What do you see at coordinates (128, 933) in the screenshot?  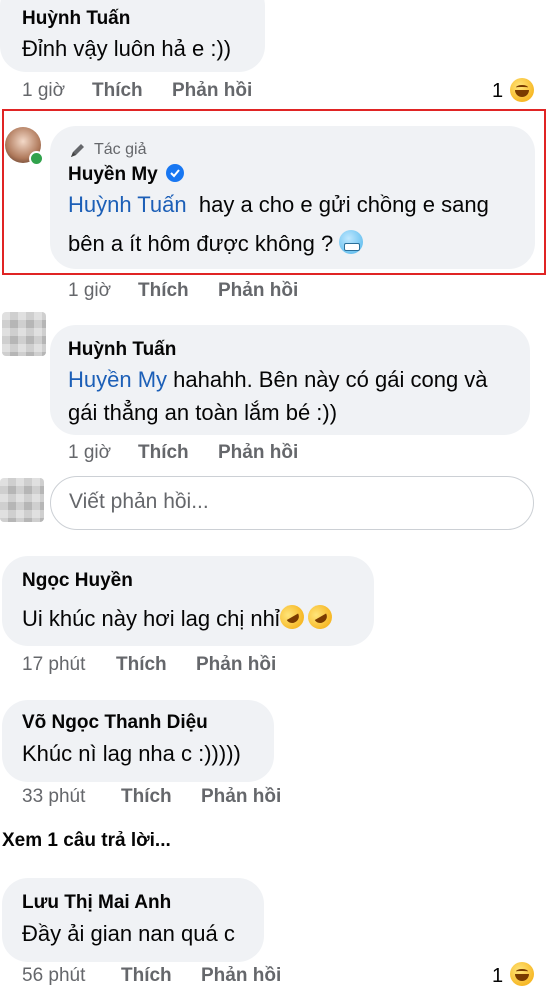 I see `comment-text: Đầy ải gian nan quá c` at bounding box center [128, 933].